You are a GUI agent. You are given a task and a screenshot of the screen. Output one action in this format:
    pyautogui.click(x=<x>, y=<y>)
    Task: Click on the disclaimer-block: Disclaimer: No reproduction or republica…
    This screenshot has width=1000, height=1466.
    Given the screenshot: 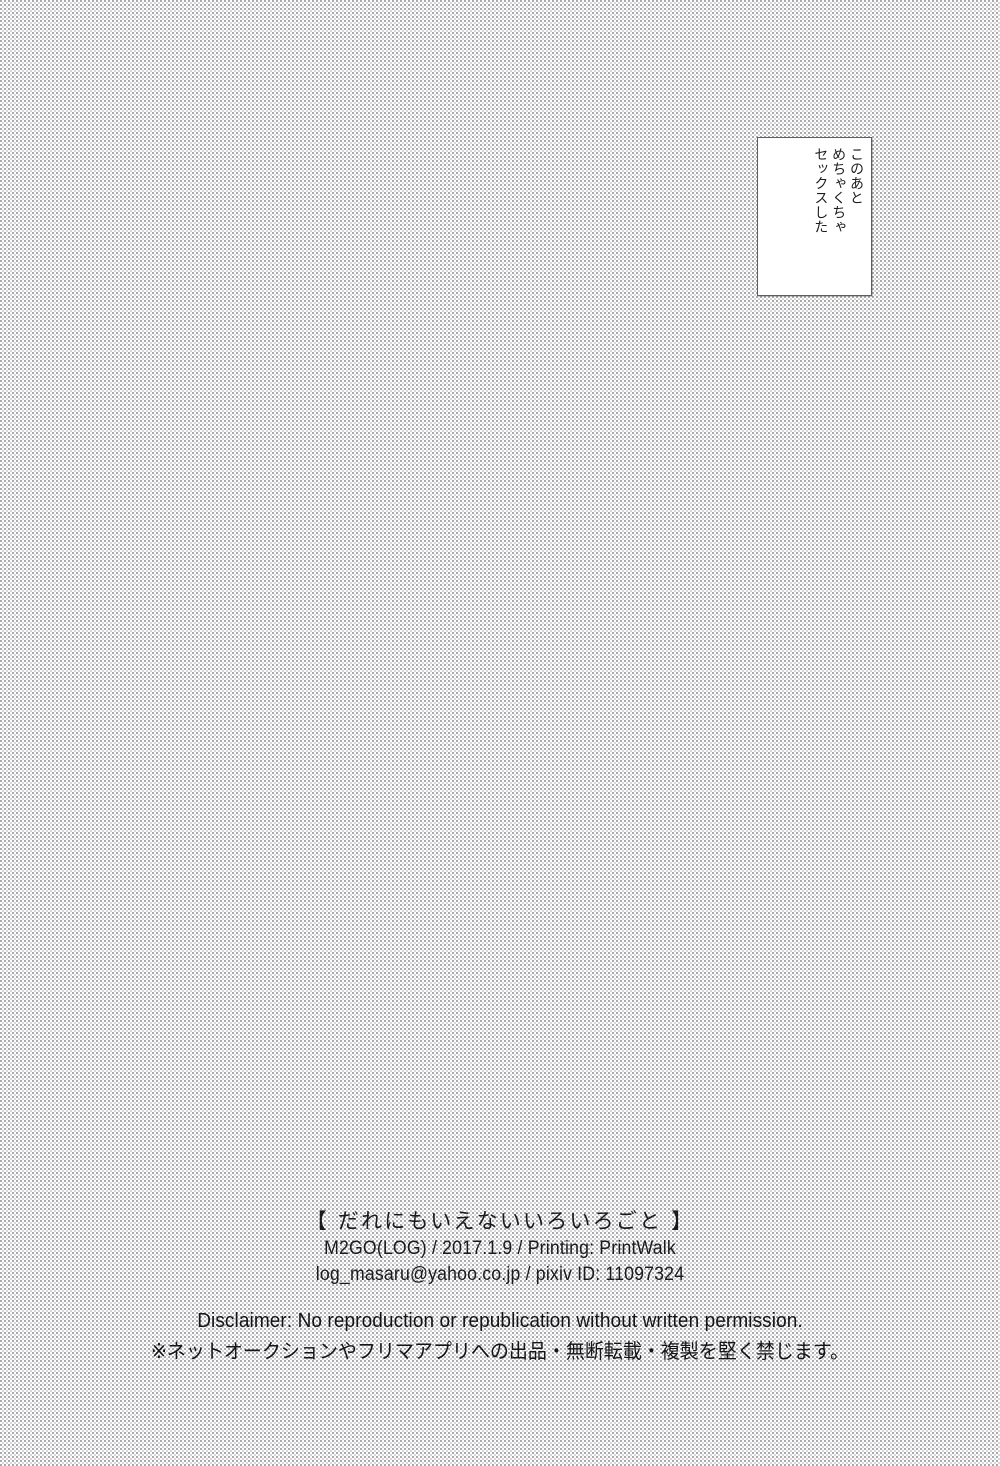 What is the action you would take?
    pyautogui.click(x=500, y=1336)
    